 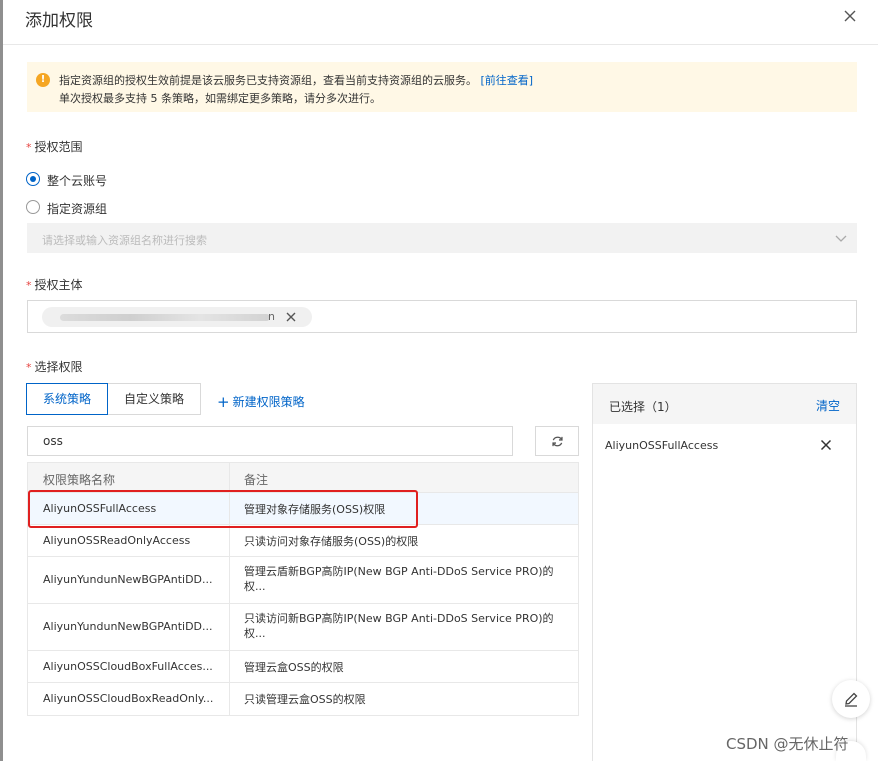 What do you see at coordinates (67, 399) in the screenshot?
I see `tab-system-policy: 系统策略` at bounding box center [67, 399].